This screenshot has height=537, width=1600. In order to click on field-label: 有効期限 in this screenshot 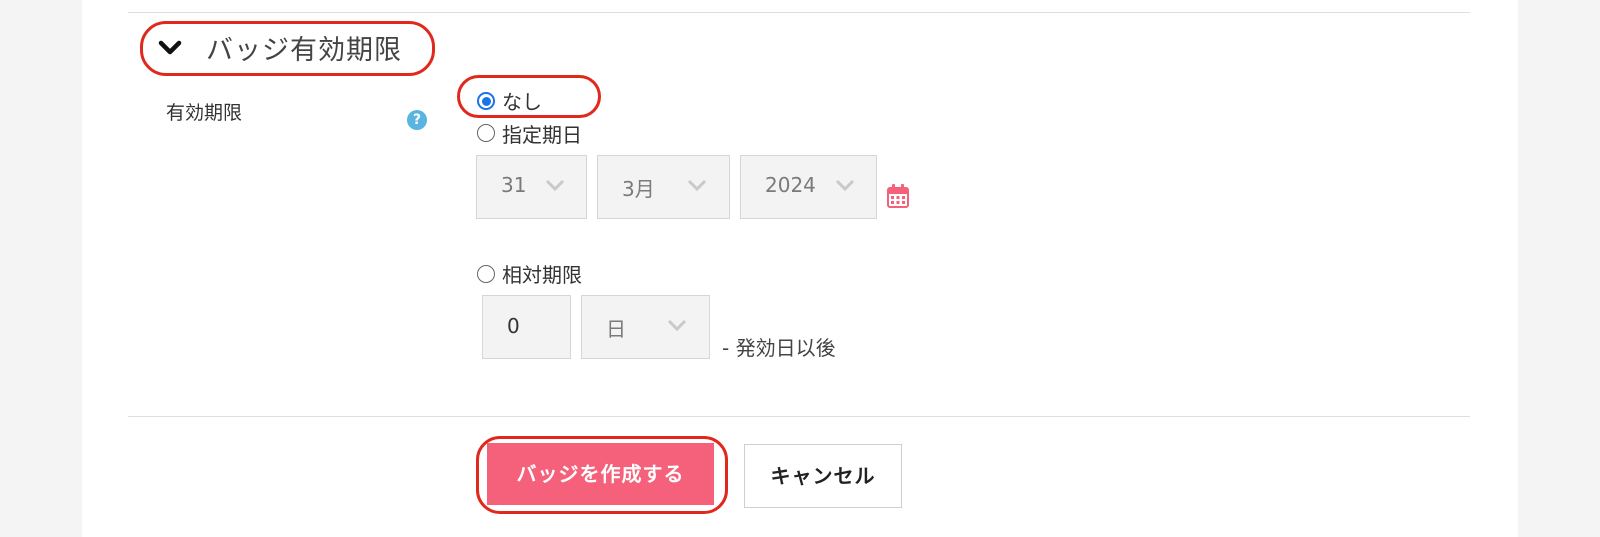, I will do `click(204, 113)`.